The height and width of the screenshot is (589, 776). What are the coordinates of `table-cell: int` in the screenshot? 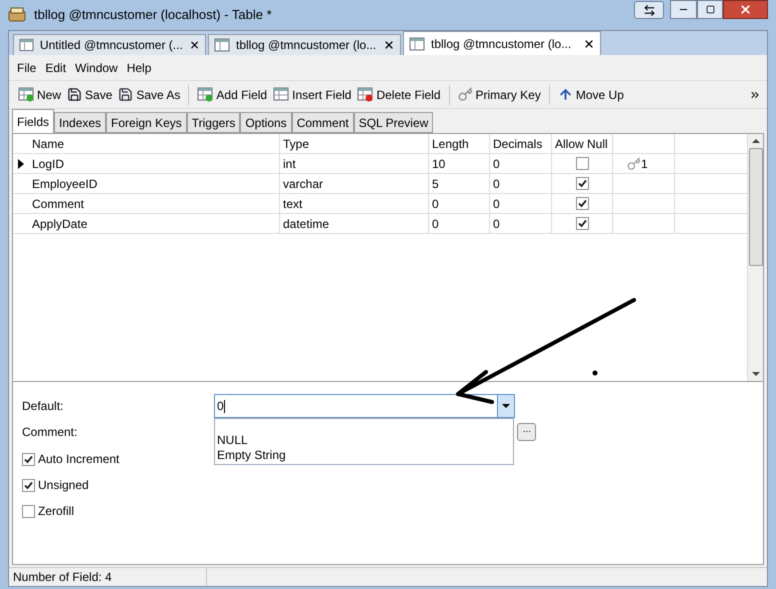 It's located at (354, 163).